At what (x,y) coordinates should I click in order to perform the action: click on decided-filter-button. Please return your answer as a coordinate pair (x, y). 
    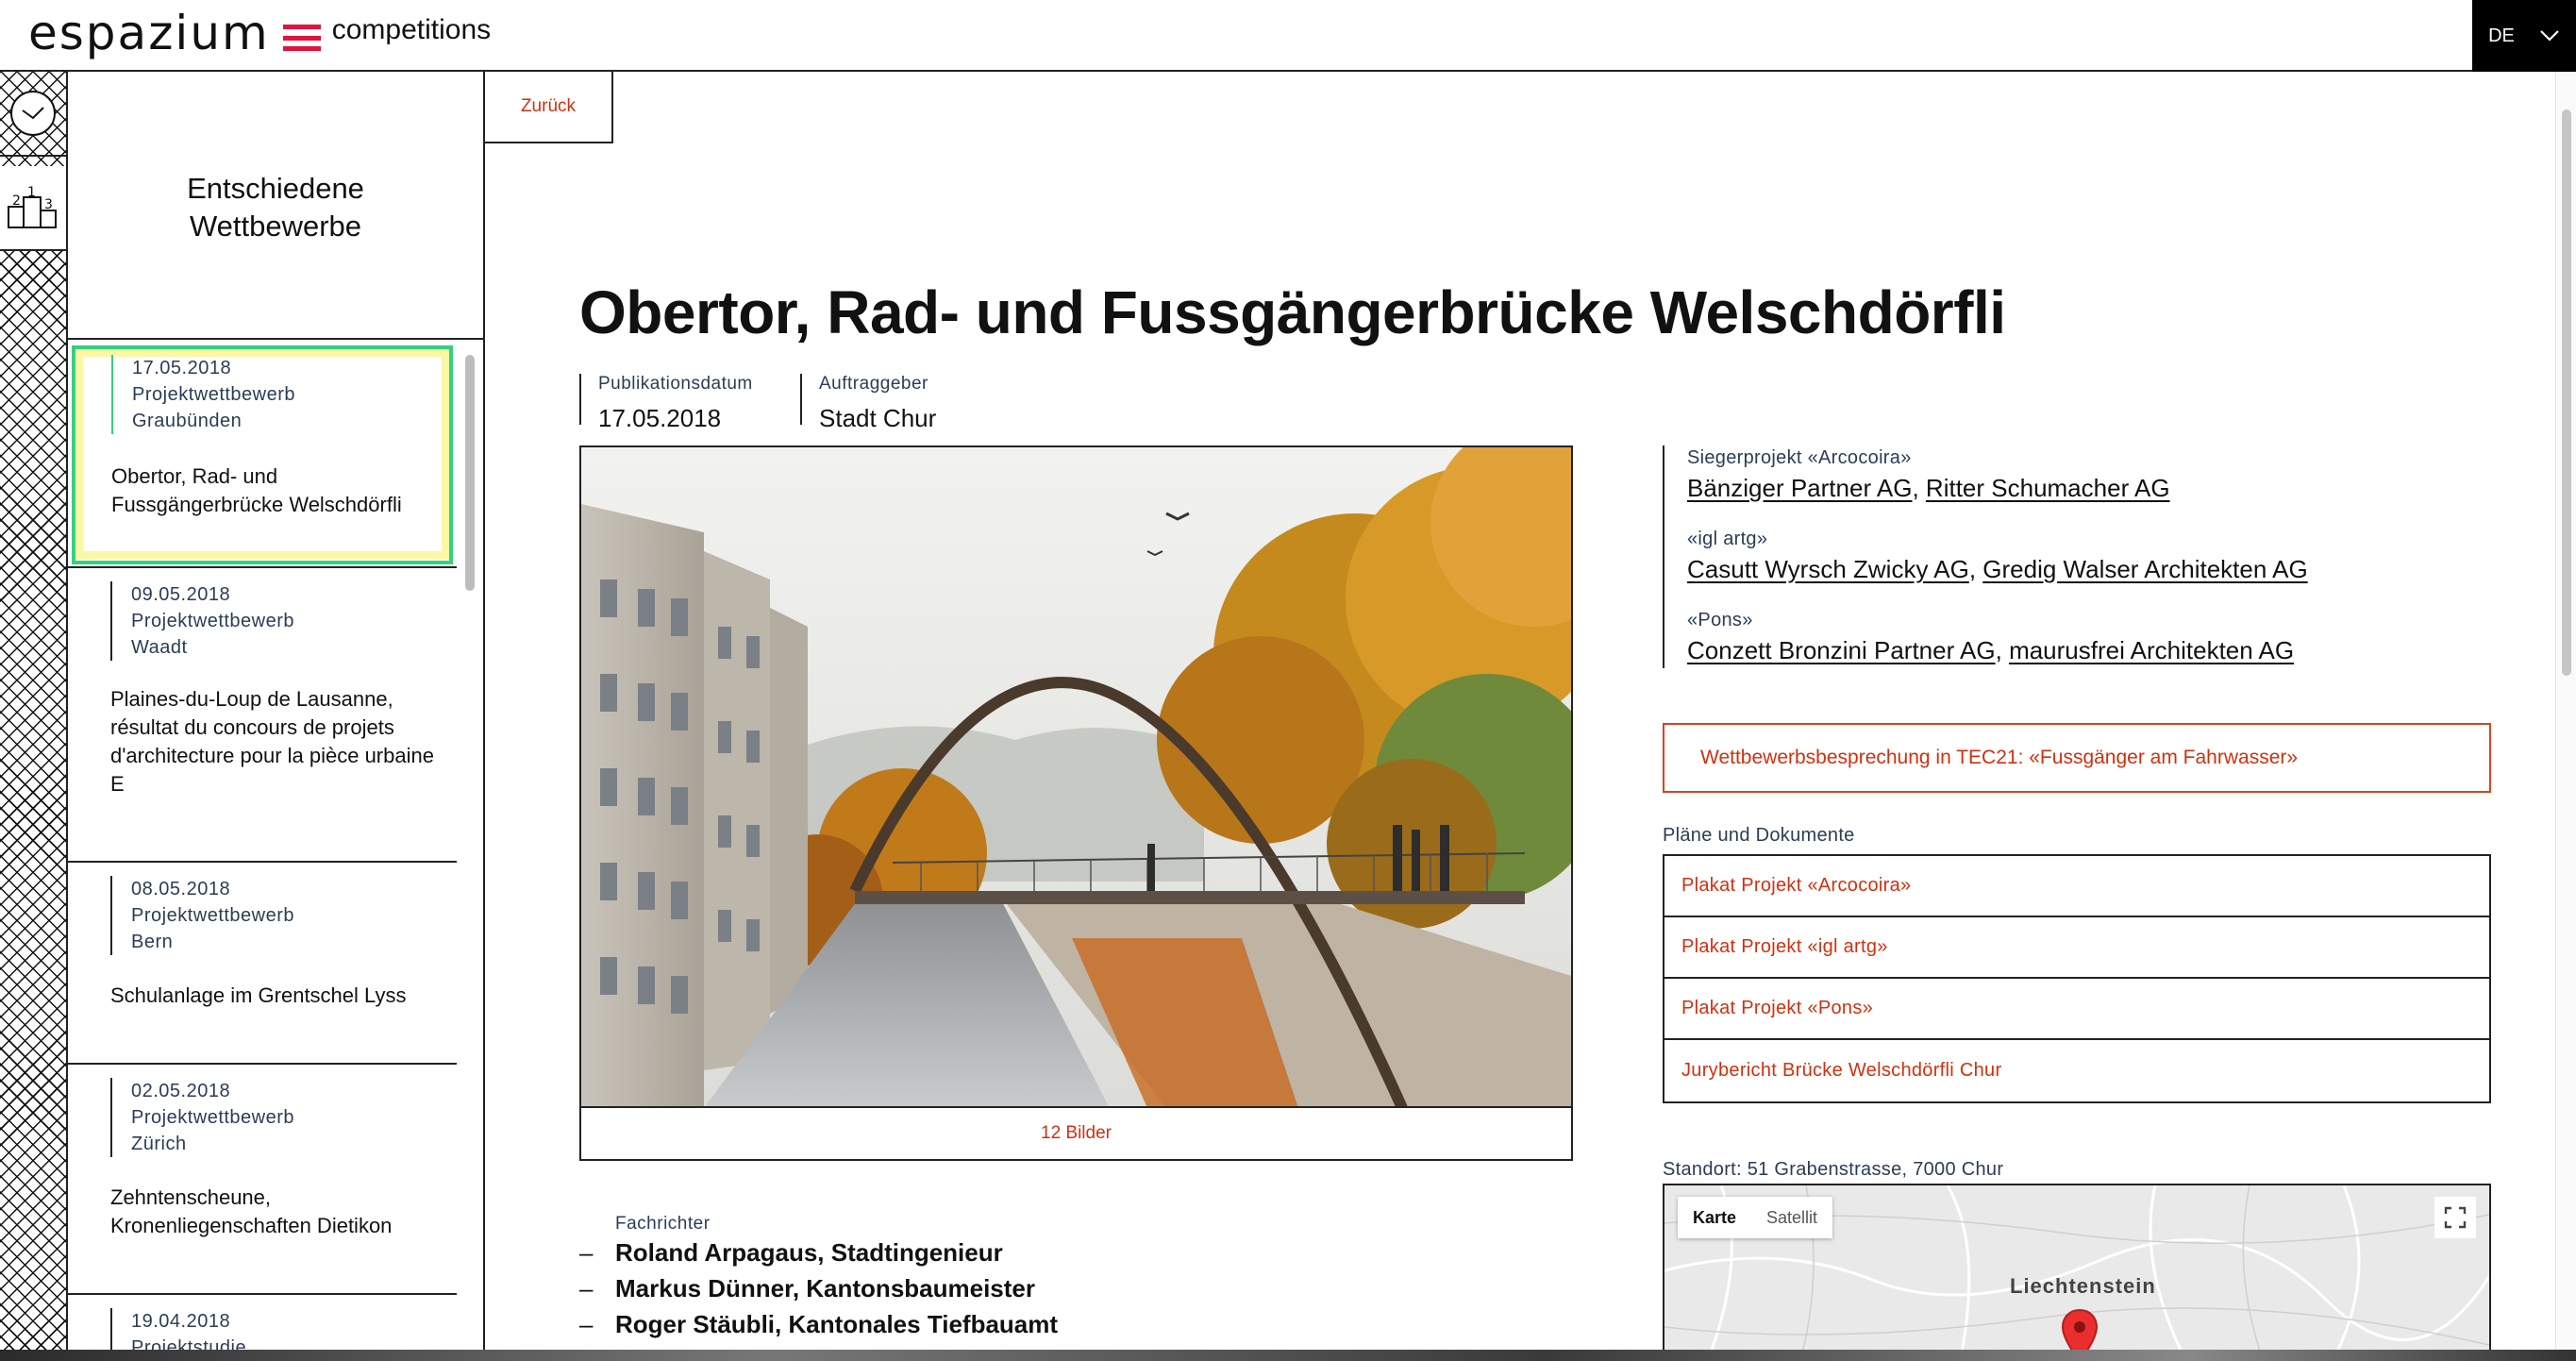
    Looking at the image, I should click on (33, 115).